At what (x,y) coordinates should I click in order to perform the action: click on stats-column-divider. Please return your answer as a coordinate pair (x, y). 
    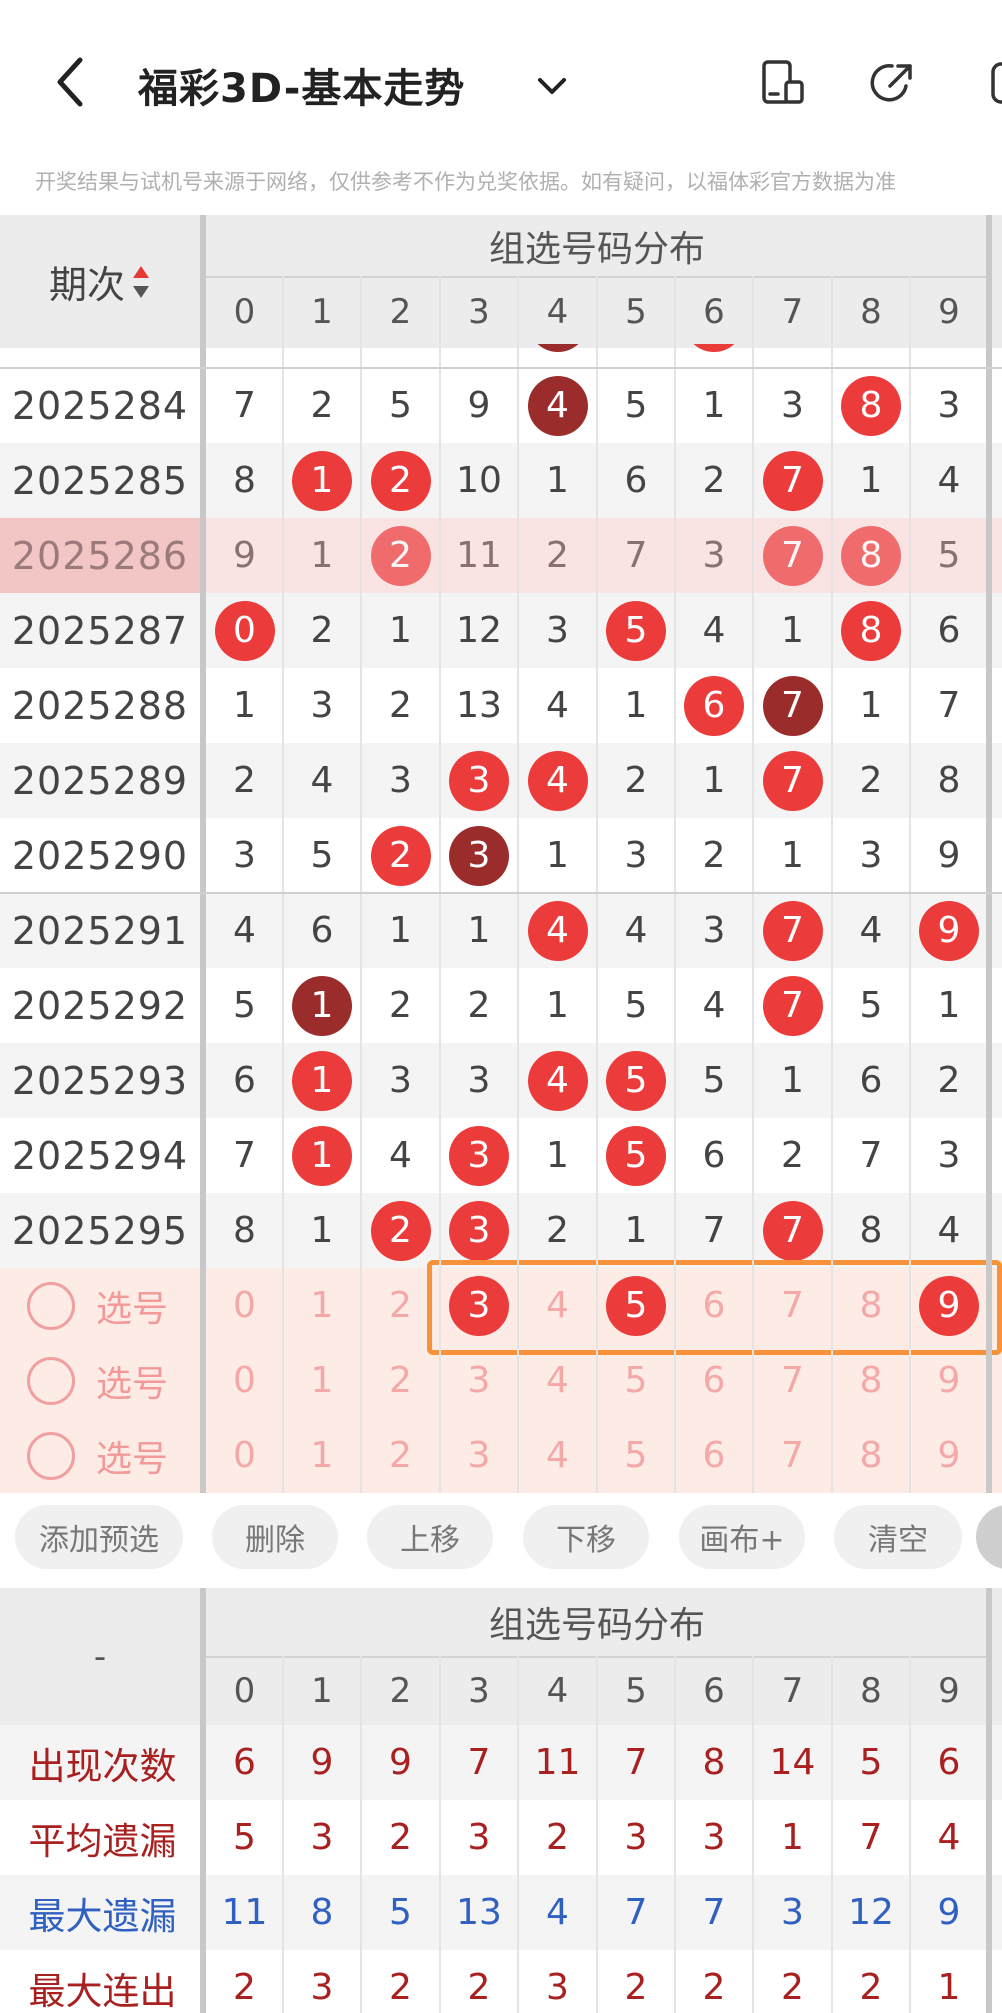
    Looking at the image, I should click on (910, 1834).